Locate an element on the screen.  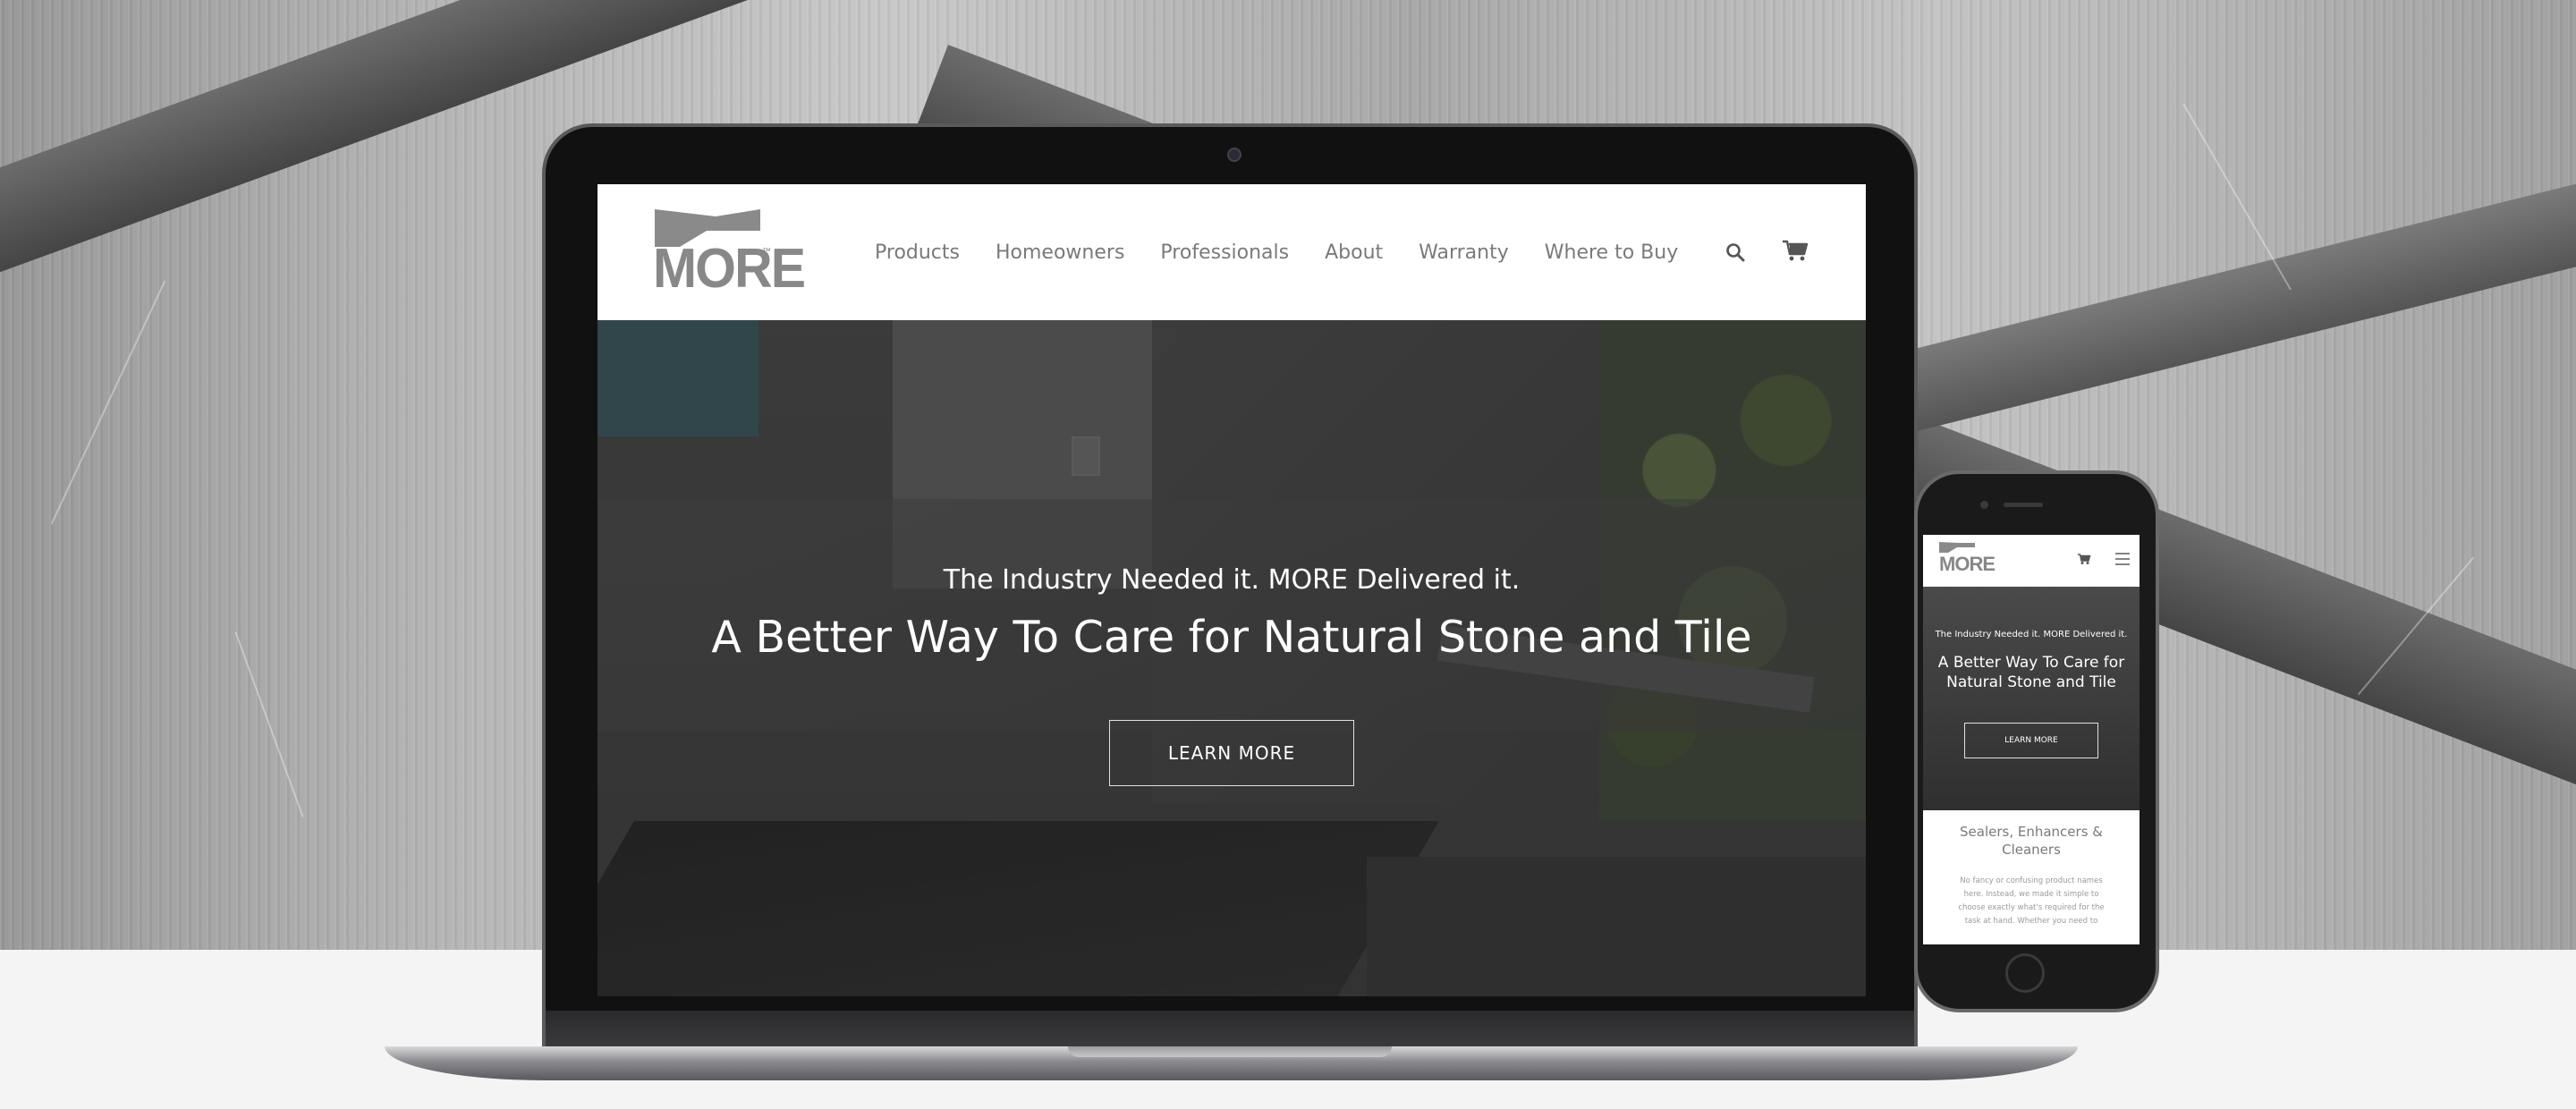
mobile-logo-text: MORE is located at coordinates (1967, 564).